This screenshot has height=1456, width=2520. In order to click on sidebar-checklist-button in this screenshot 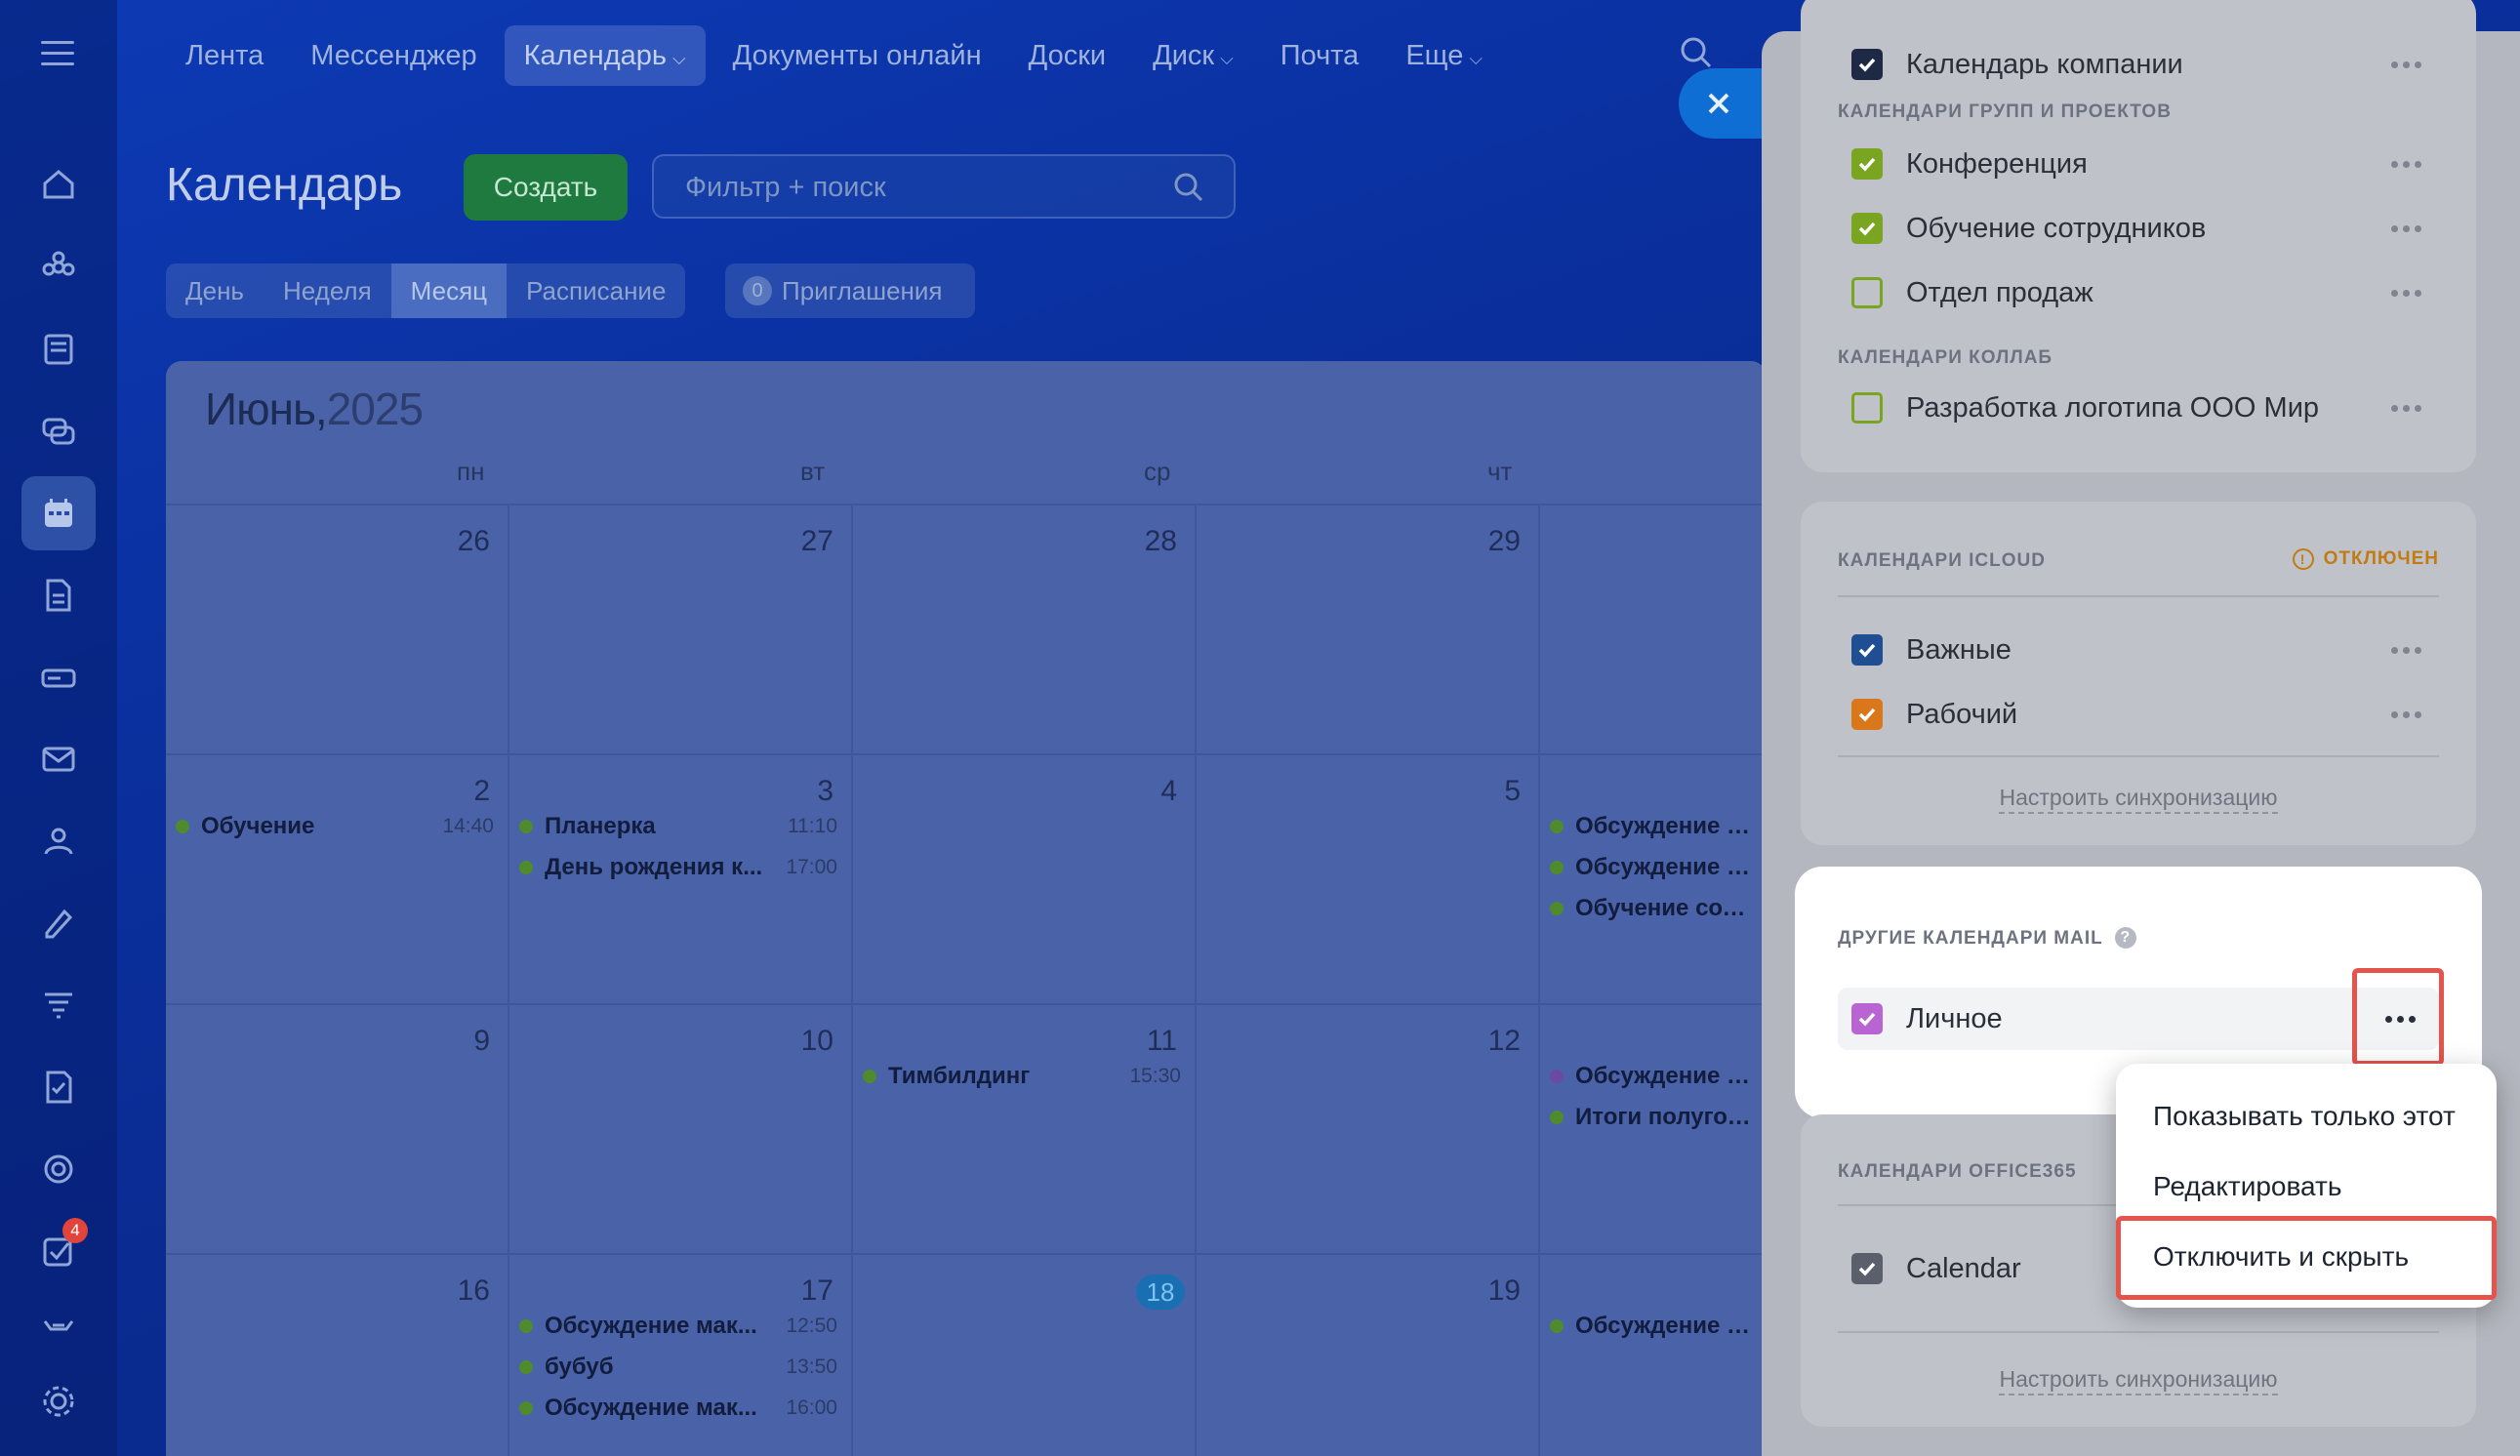, I will do `click(58, 1087)`.